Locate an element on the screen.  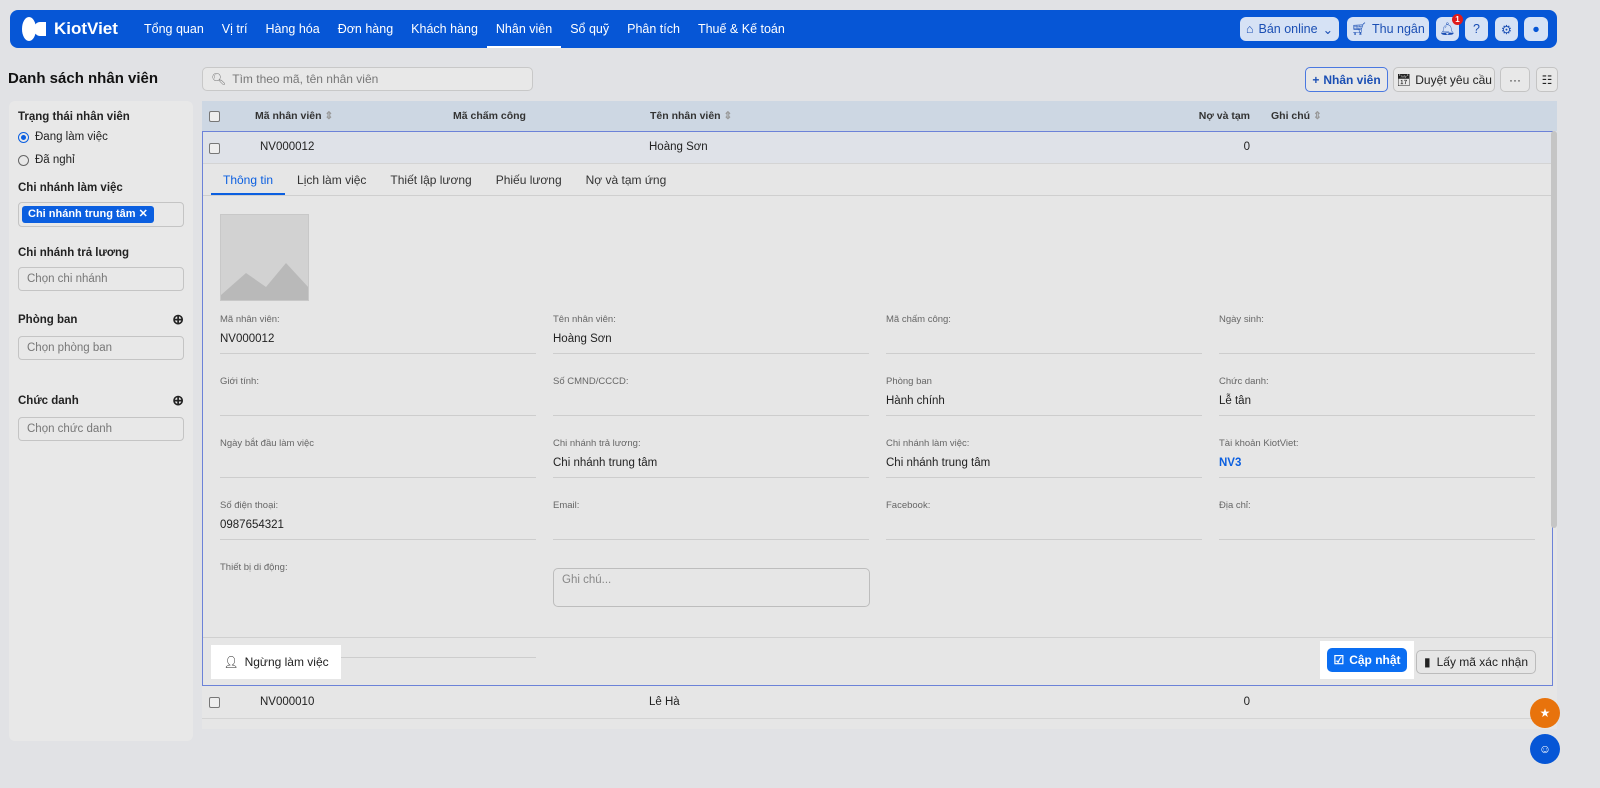
get-code-button: ▮ Lấy mã xác nhận is located at coordinates (1476, 662).